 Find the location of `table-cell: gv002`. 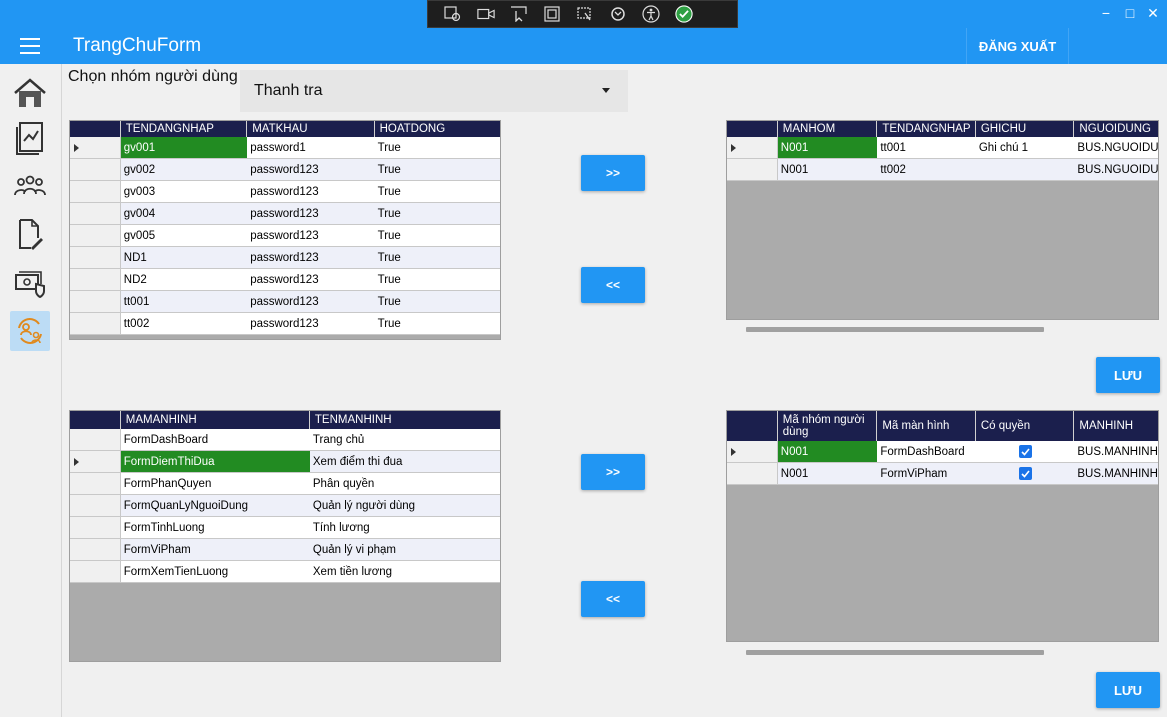

table-cell: gv002 is located at coordinates (184, 169).